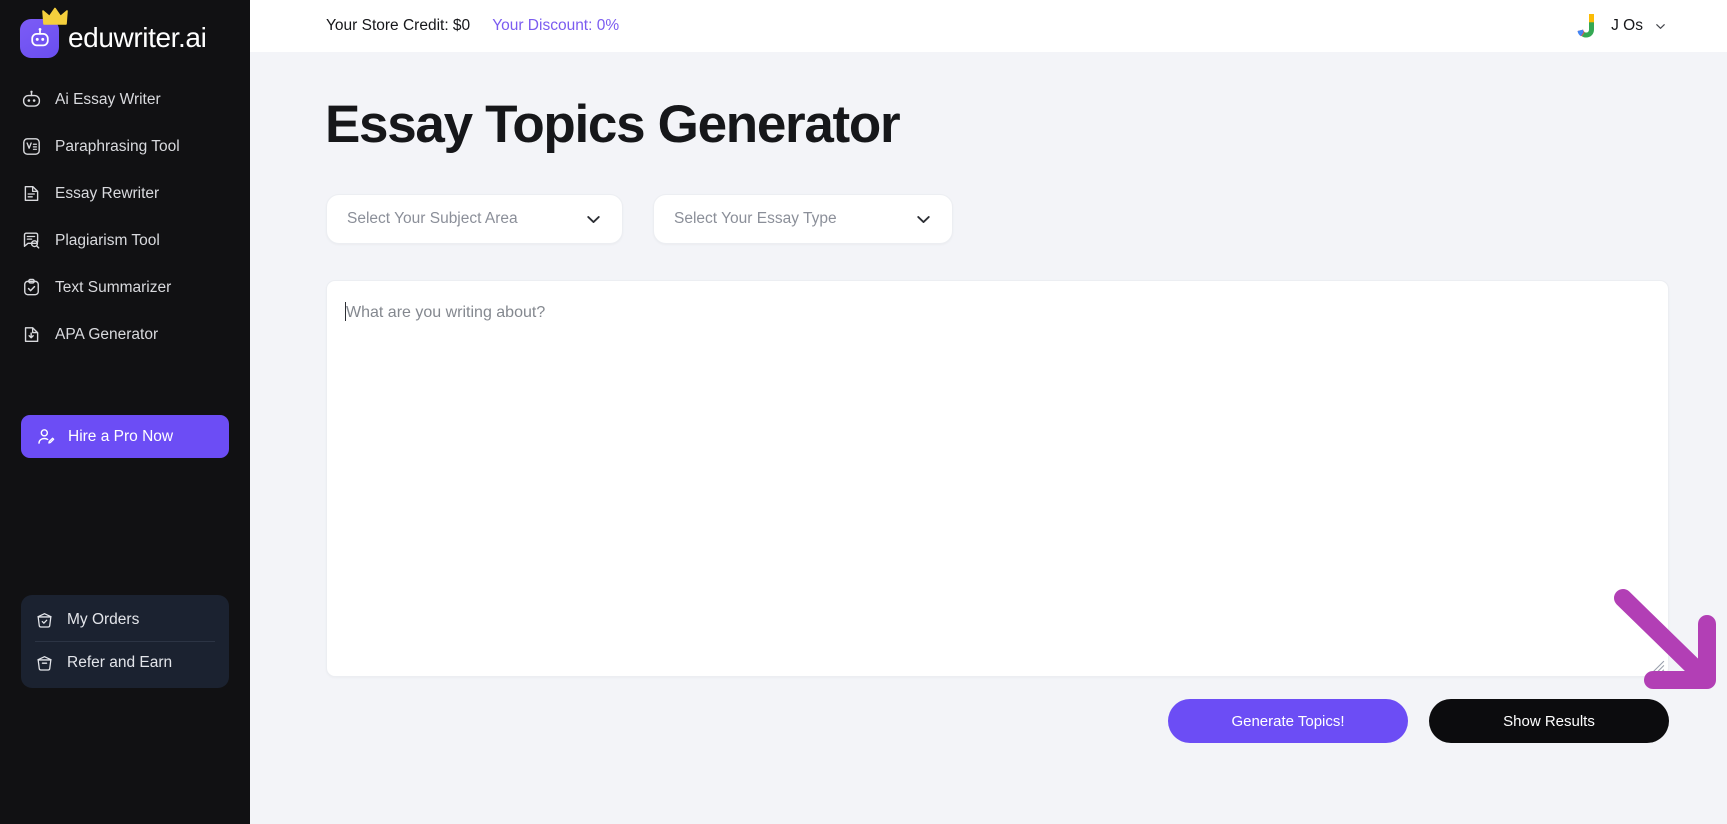 Image resolution: width=1727 pixels, height=824 pixels. I want to click on sidebar-item-label: Plagiarism Tool, so click(107, 240).